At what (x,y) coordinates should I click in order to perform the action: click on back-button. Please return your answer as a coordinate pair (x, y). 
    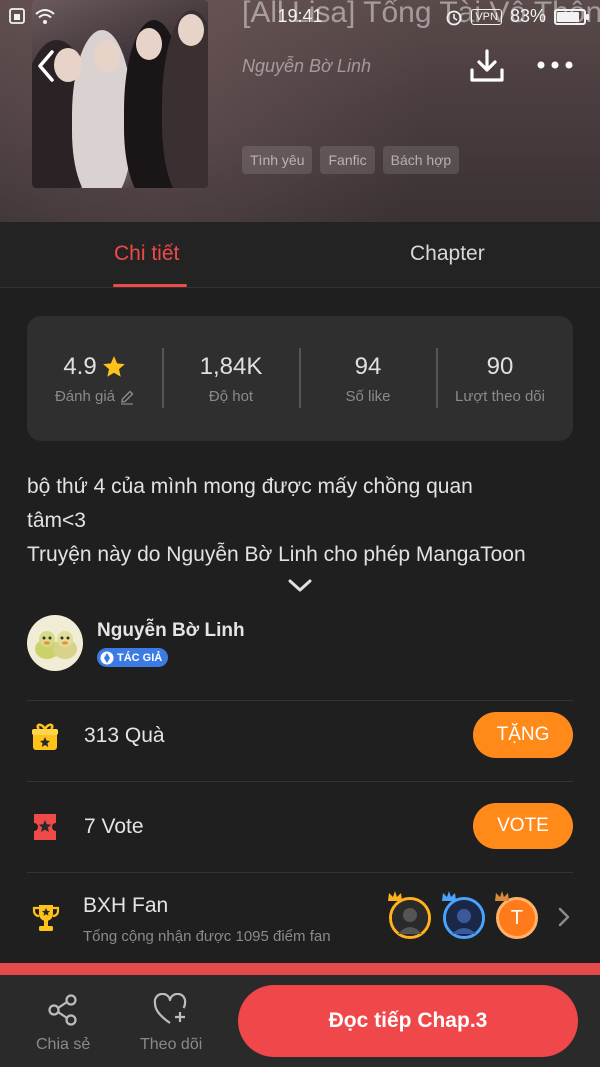
    Looking at the image, I should click on (46, 68).